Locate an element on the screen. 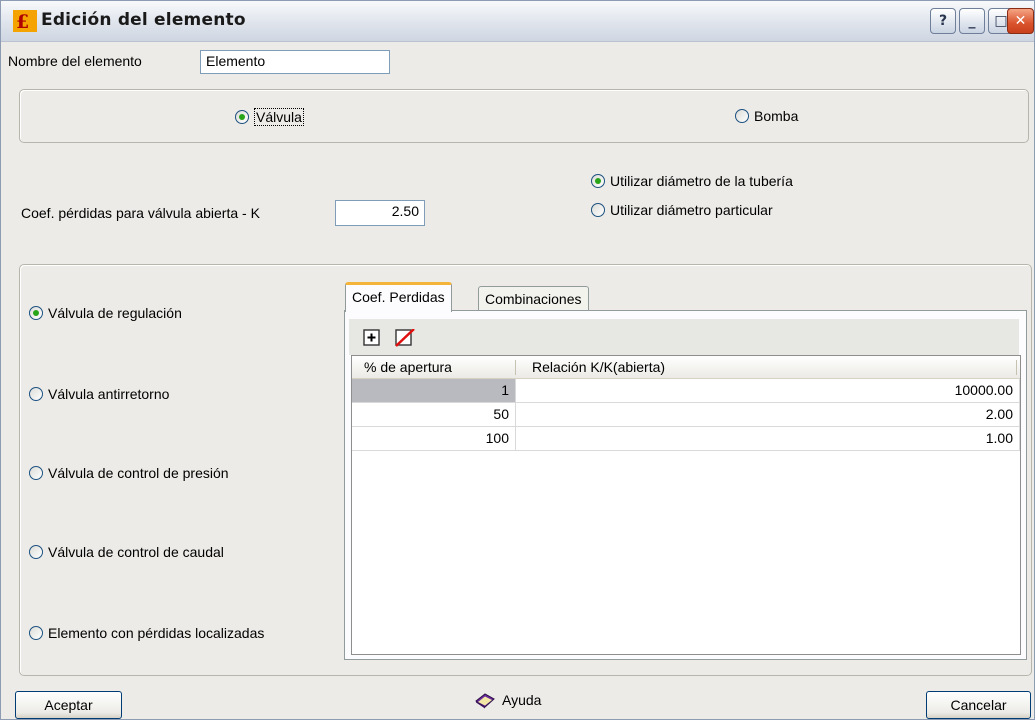 The height and width of the screenshot is (720, 1035). element-name-input: Elemento is located at coordinates (295, 62).